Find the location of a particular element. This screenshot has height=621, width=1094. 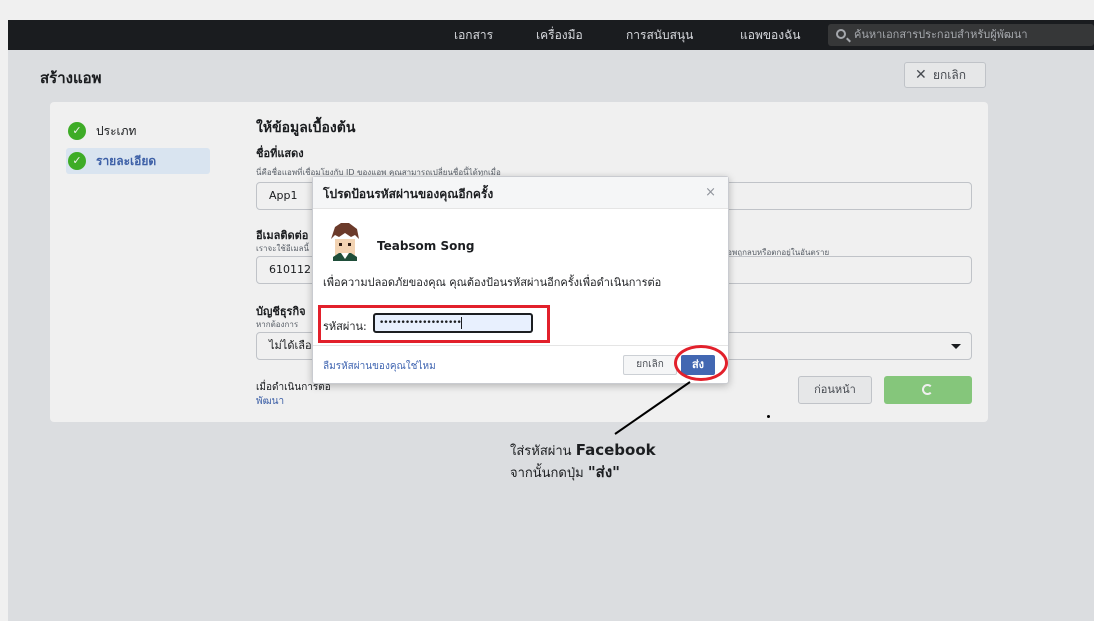

annotation-line-1-prefix: ใส่รหัสผ่าน is located at coordinates (543, 451).